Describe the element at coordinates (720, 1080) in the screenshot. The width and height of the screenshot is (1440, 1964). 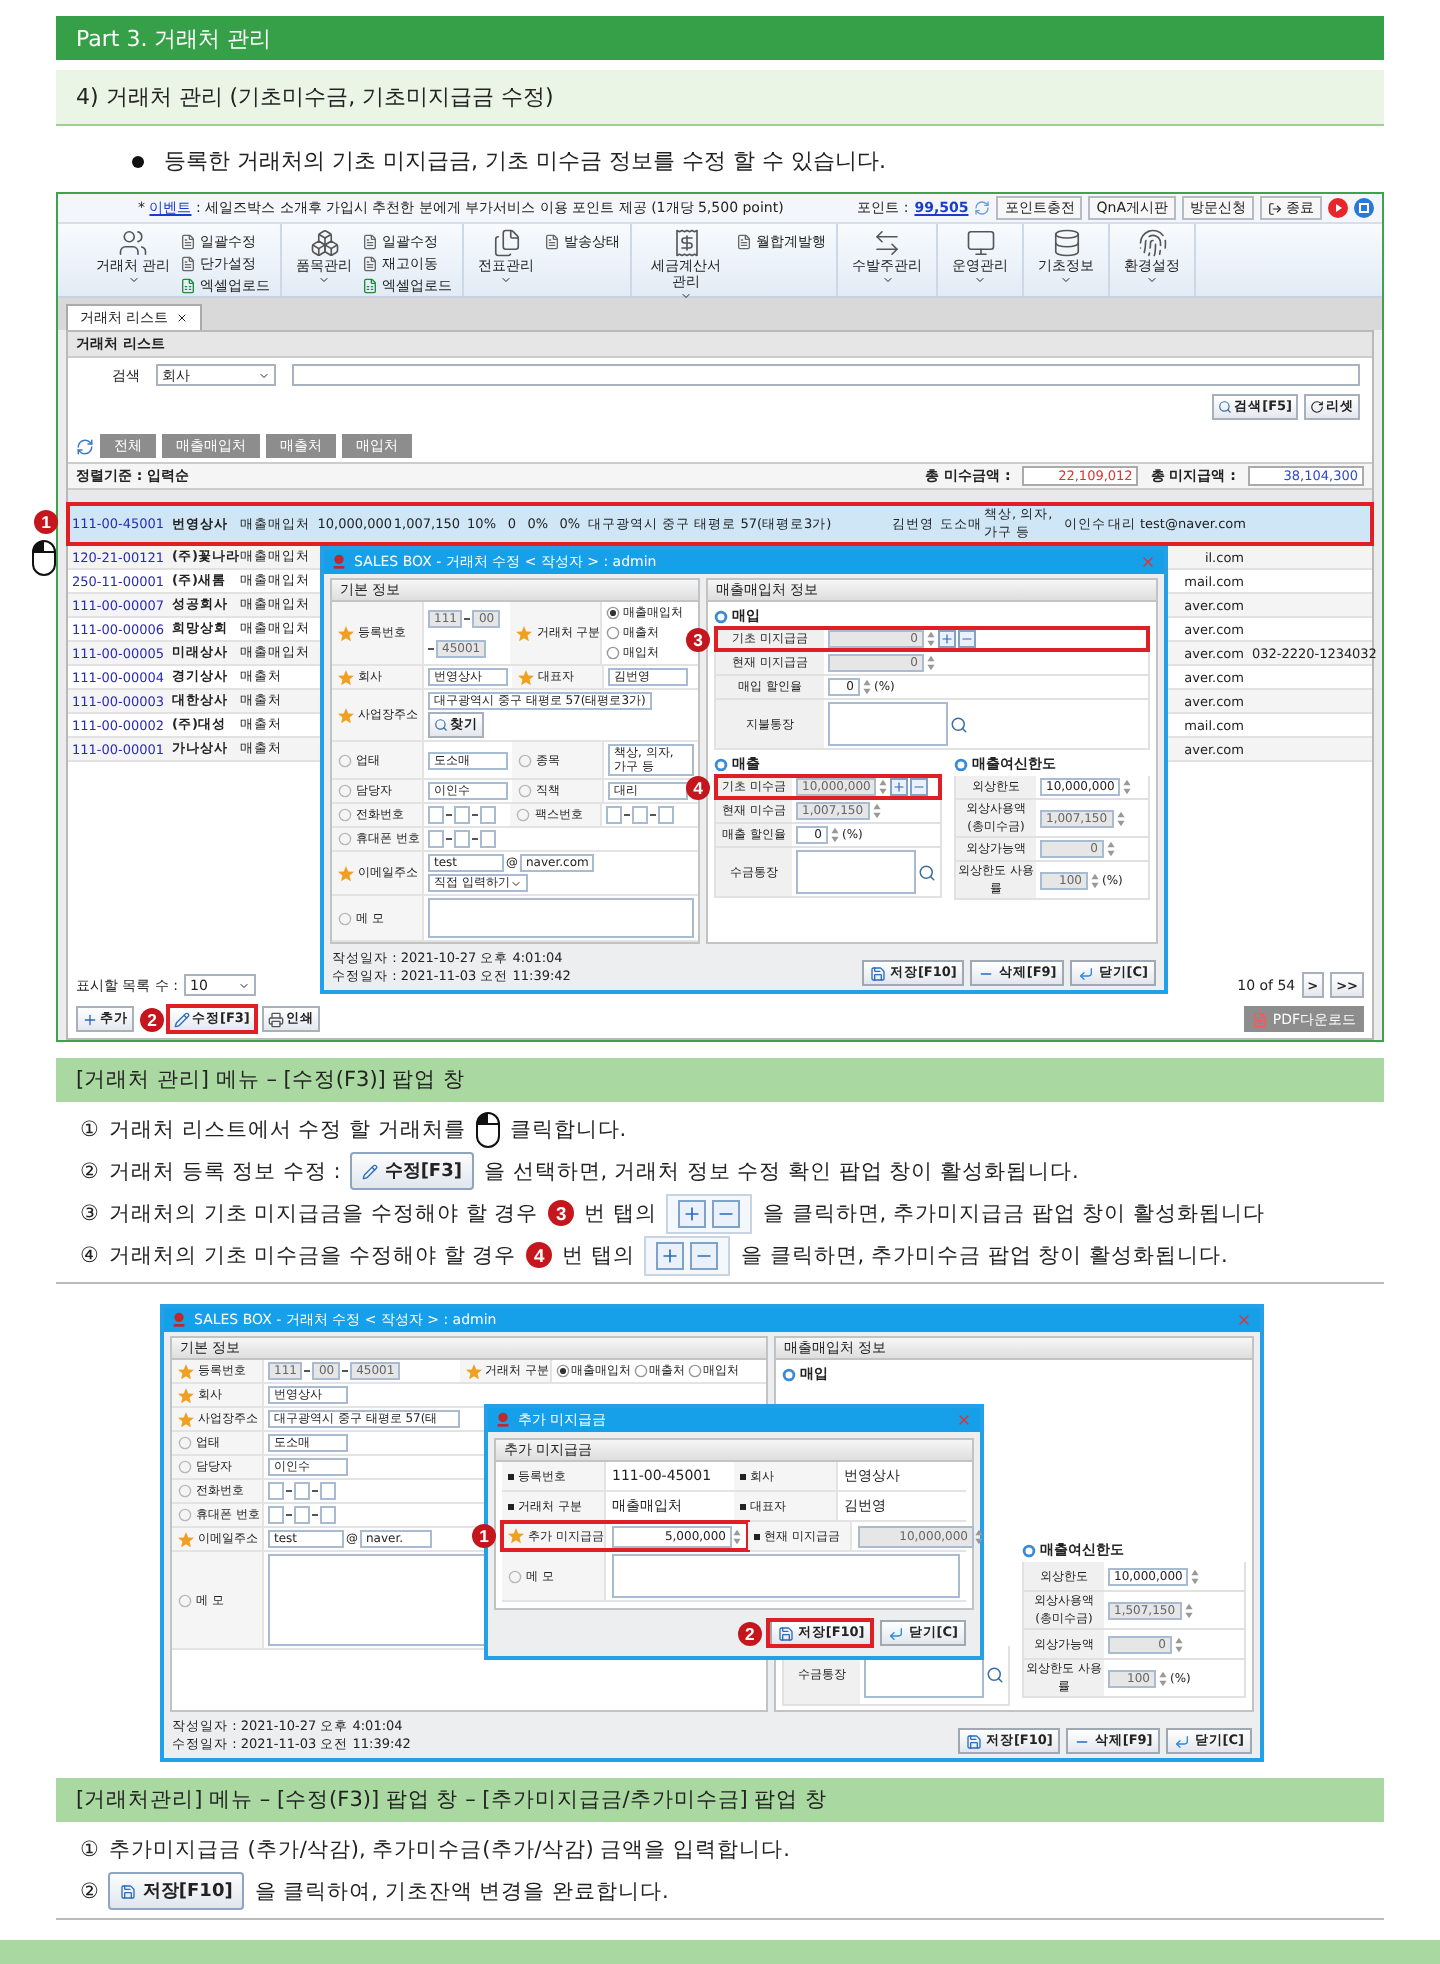
I see `caption-bar: [거래처 관리] 메뉴 – [수정(F3)] 팝업 창` at that location.